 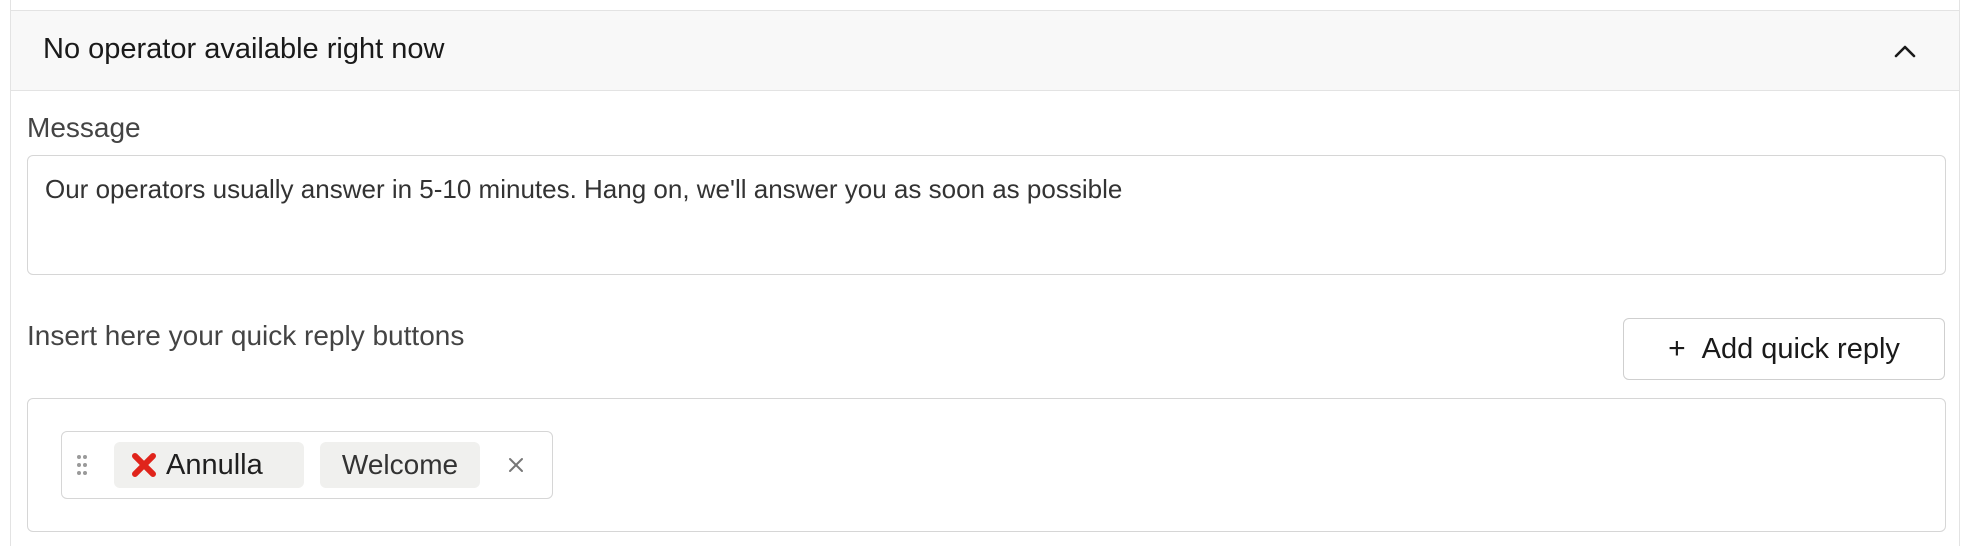 What do you see at coordinates (246, 335) in the screenshot?
I see `quick-replies-label: Insert here your quick reply buttons` at bounding box center [246, 335].